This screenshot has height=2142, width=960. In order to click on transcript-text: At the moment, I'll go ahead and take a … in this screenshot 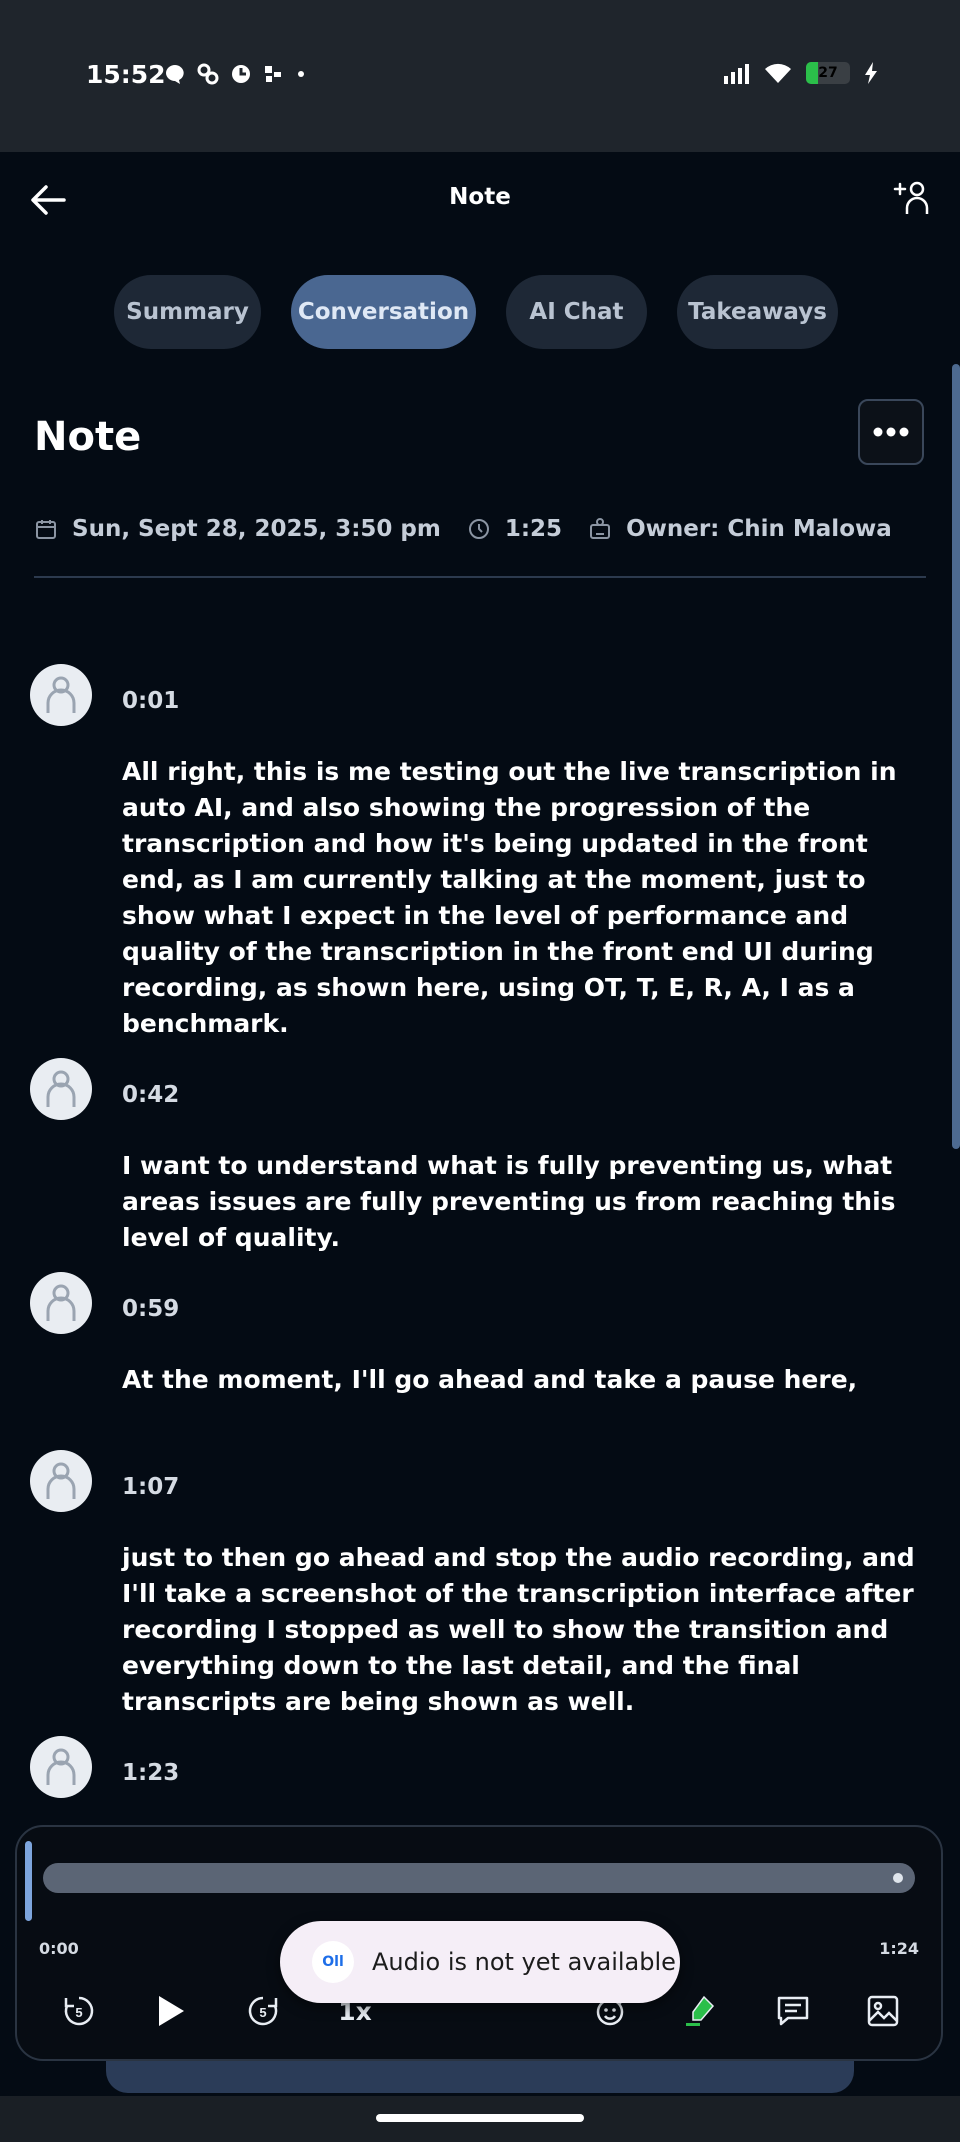, I will do `click(490, 1379)`.